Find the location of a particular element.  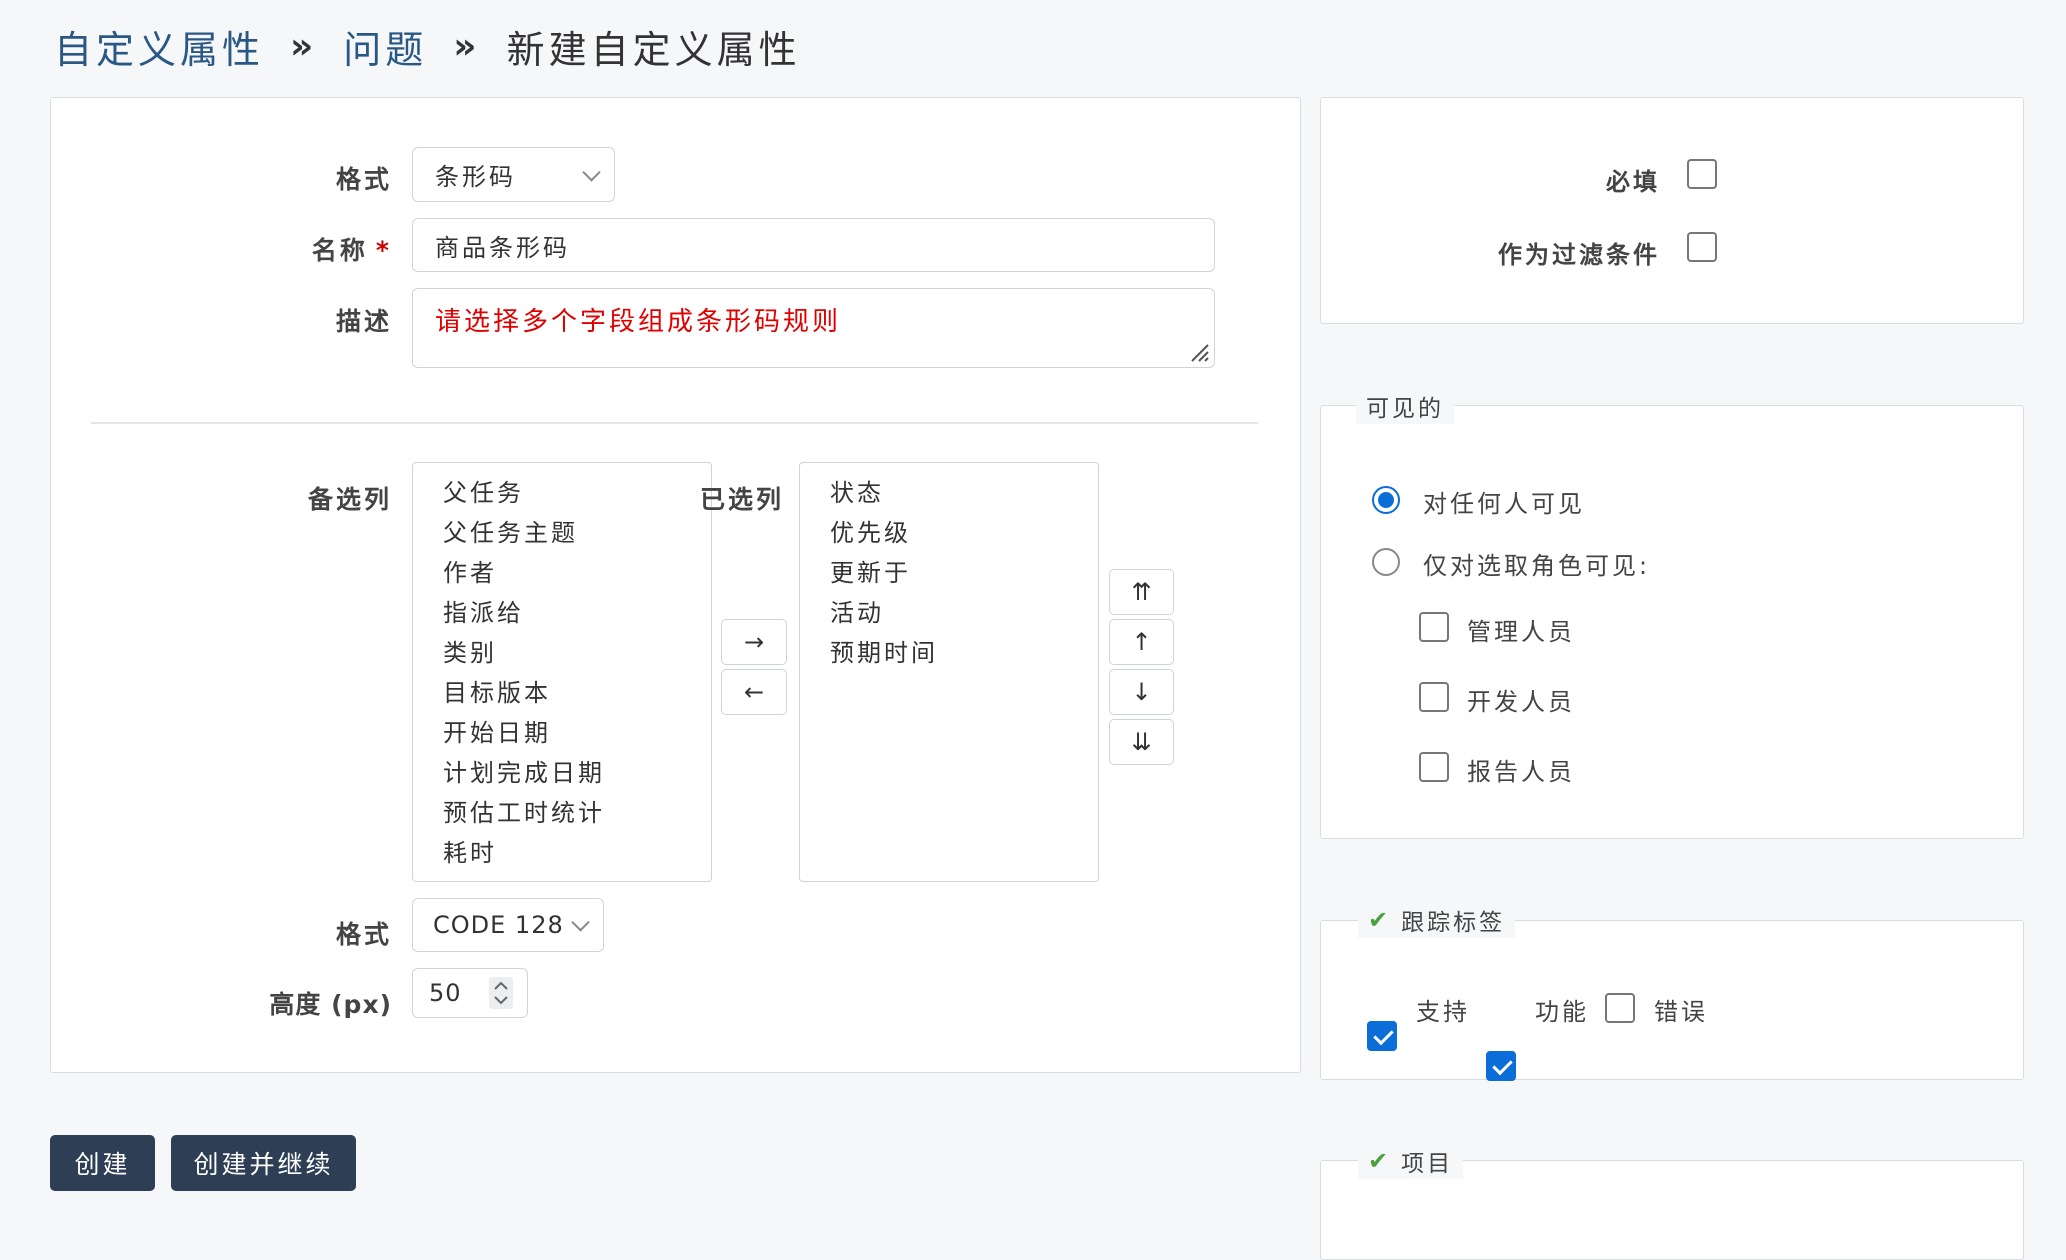

move-bottom-button: ⇊ is located at coordinates (1141, 742).